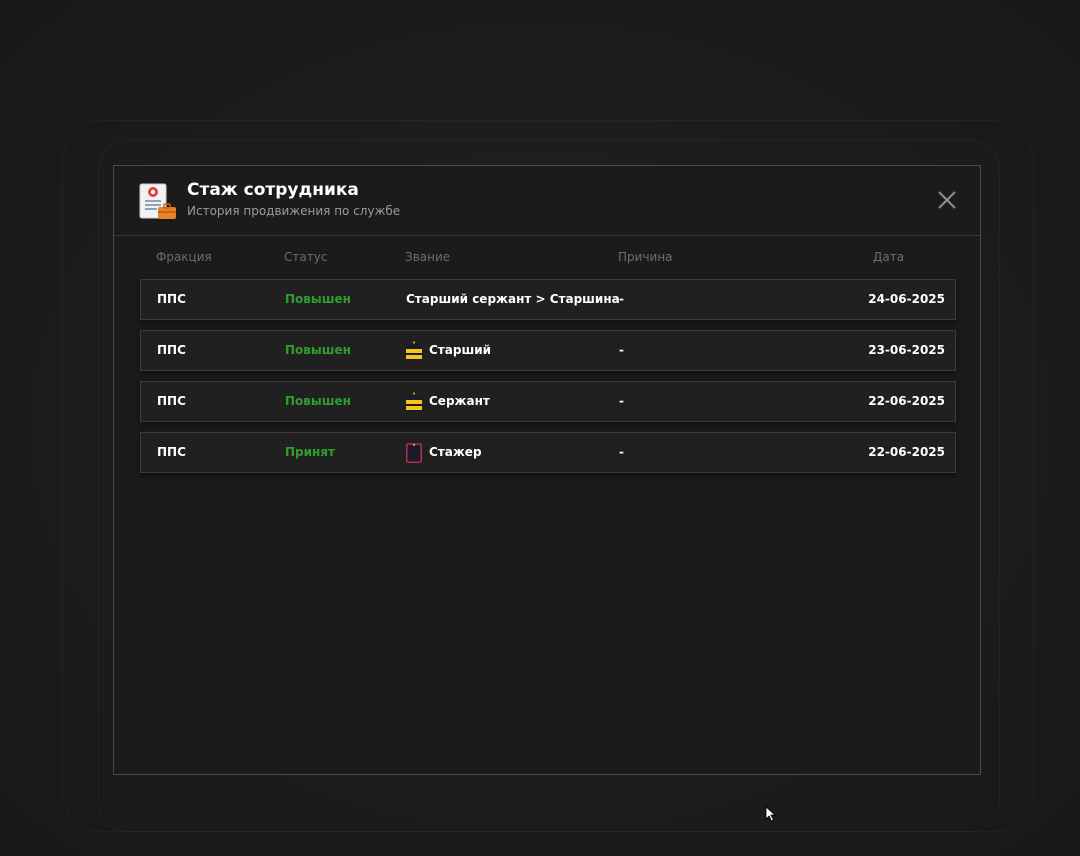 The height and width of the screenshot is (856, 1080). Describe the element at coordinates (947, 200) in the screenshot. I see `close-icon` at that location.